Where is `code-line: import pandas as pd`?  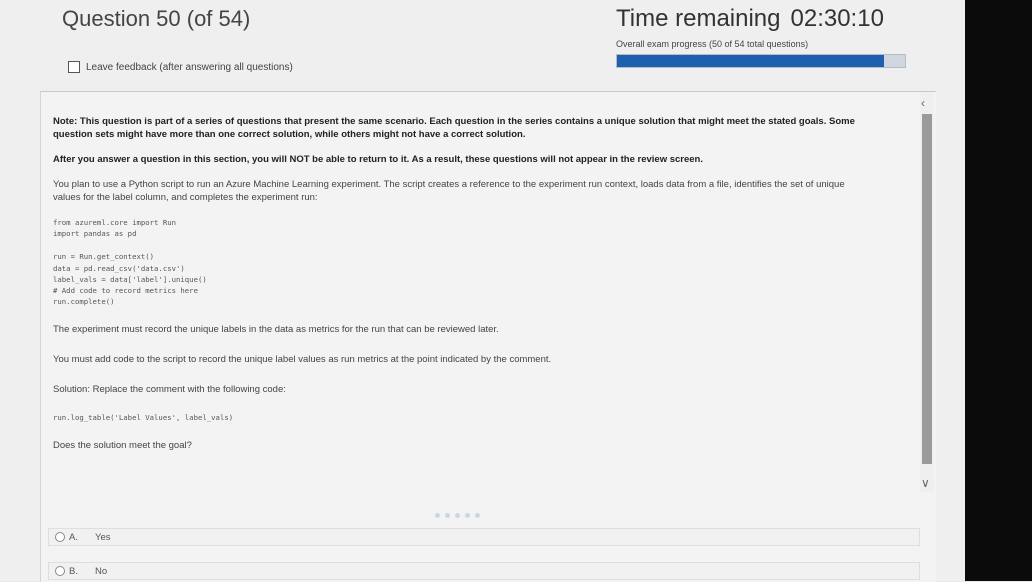
code-line: import pandas as pd is located at coordinates (95, 234).